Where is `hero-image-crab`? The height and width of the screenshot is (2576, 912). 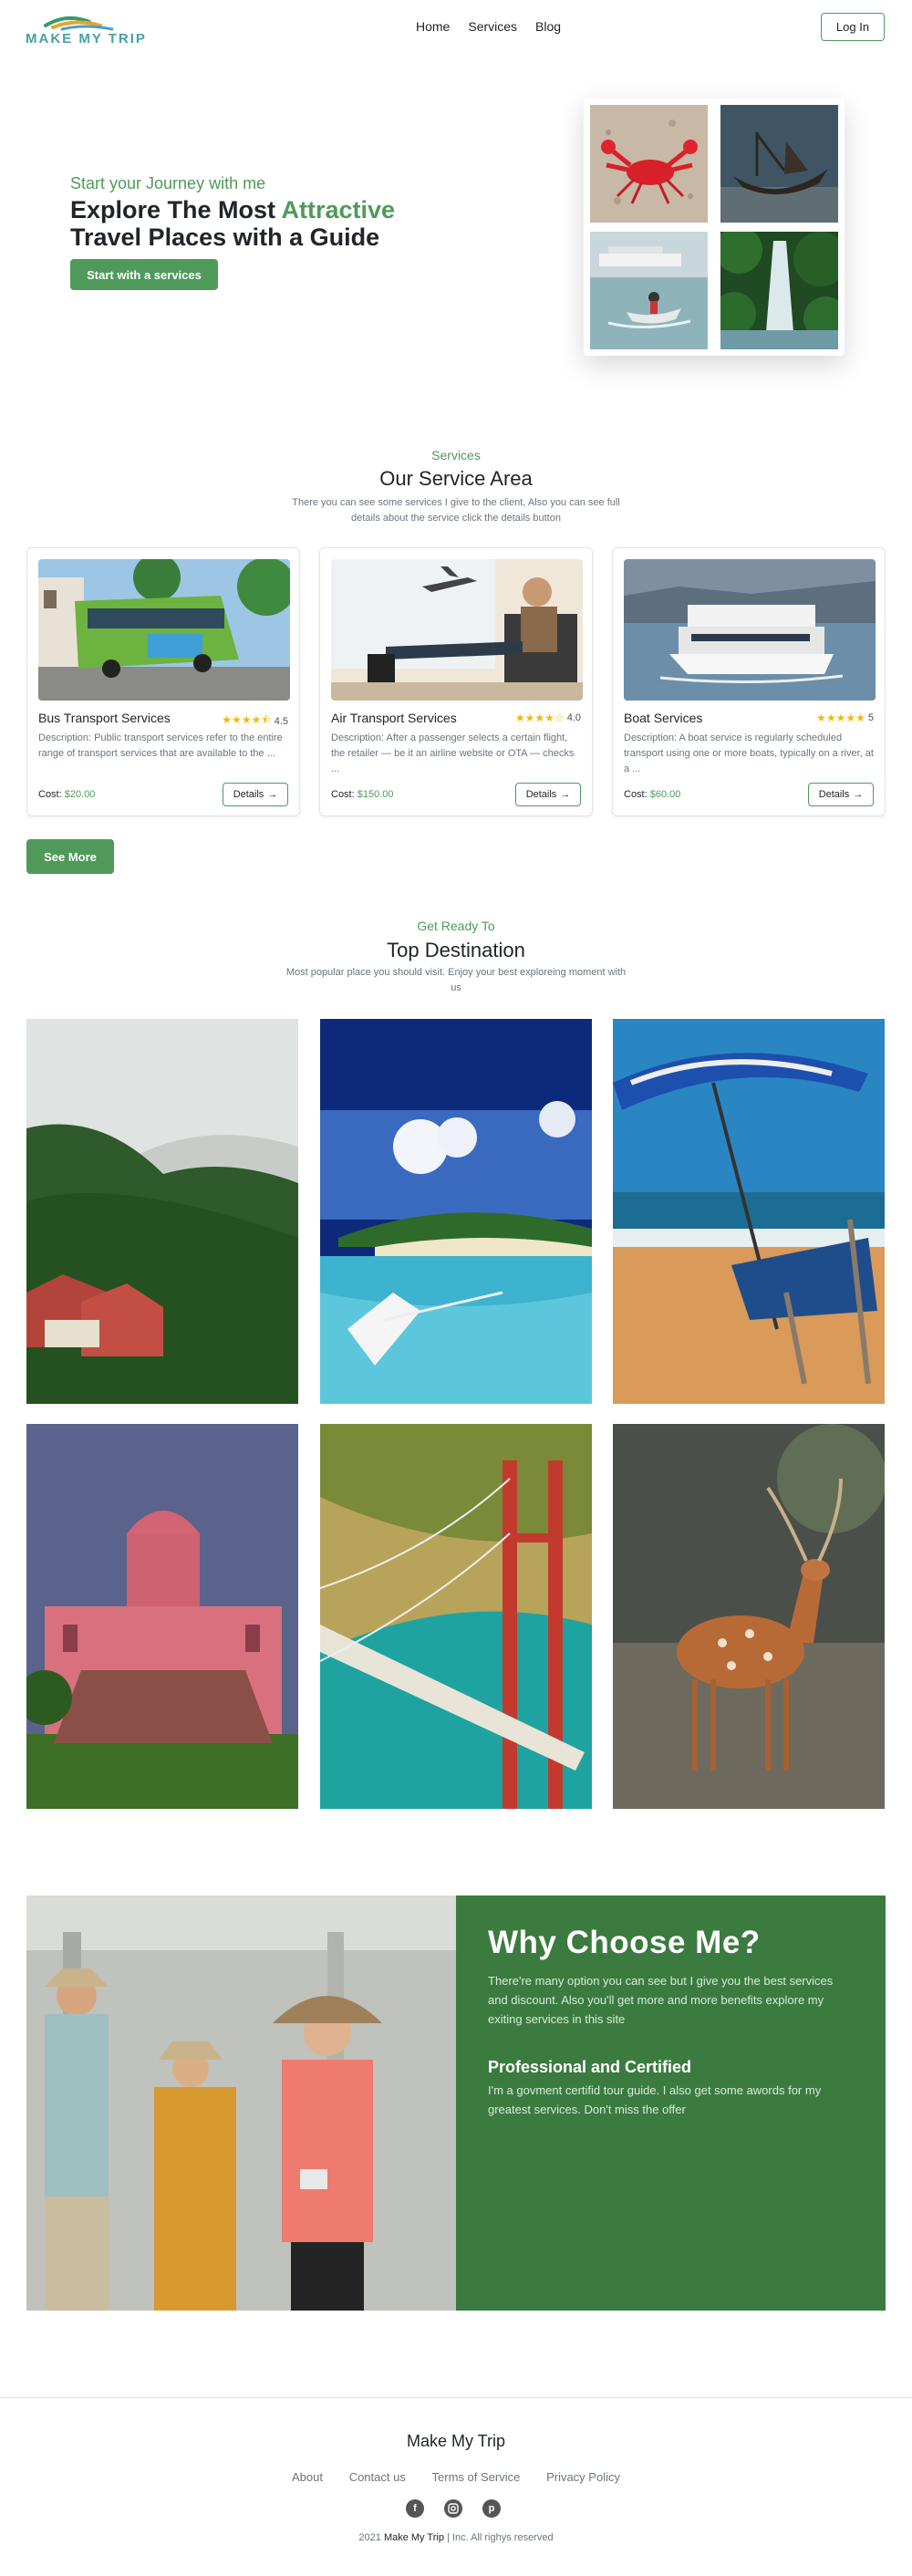 hero-image-crab is located at coordinates (649, 164).